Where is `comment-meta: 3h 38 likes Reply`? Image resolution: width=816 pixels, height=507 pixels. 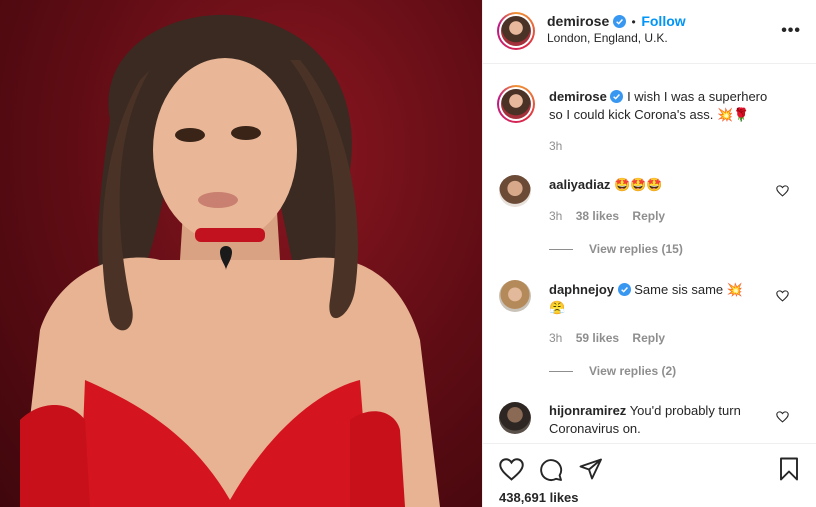 comment-meta: 3h 38 likes Reply is located at coordinates (607, 216).